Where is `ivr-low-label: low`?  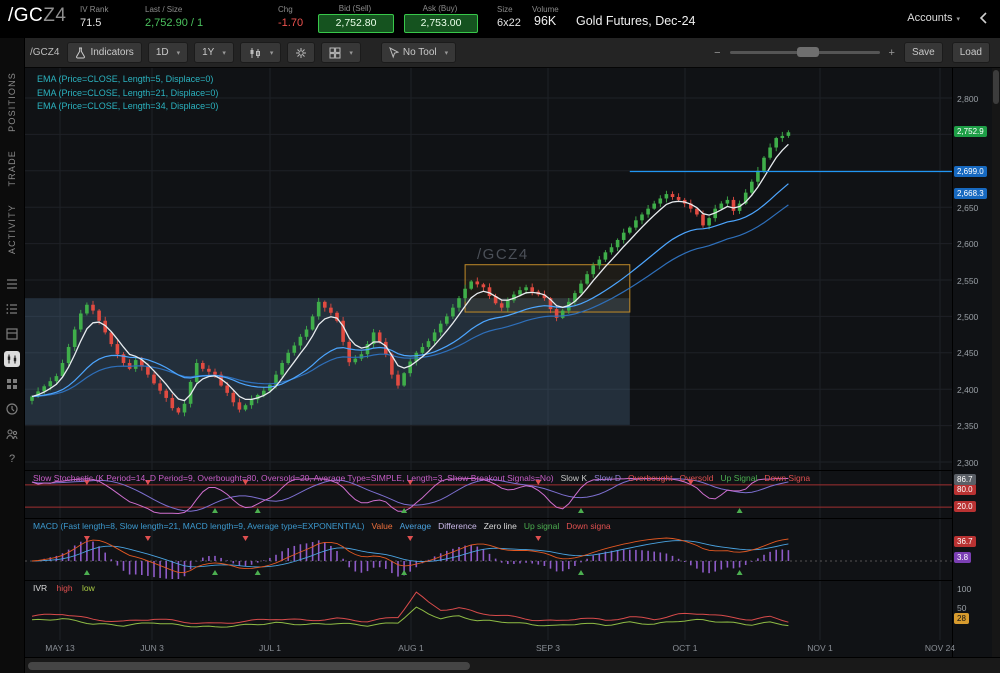 ivr-low-label: low is located at coordinates (88, 588).